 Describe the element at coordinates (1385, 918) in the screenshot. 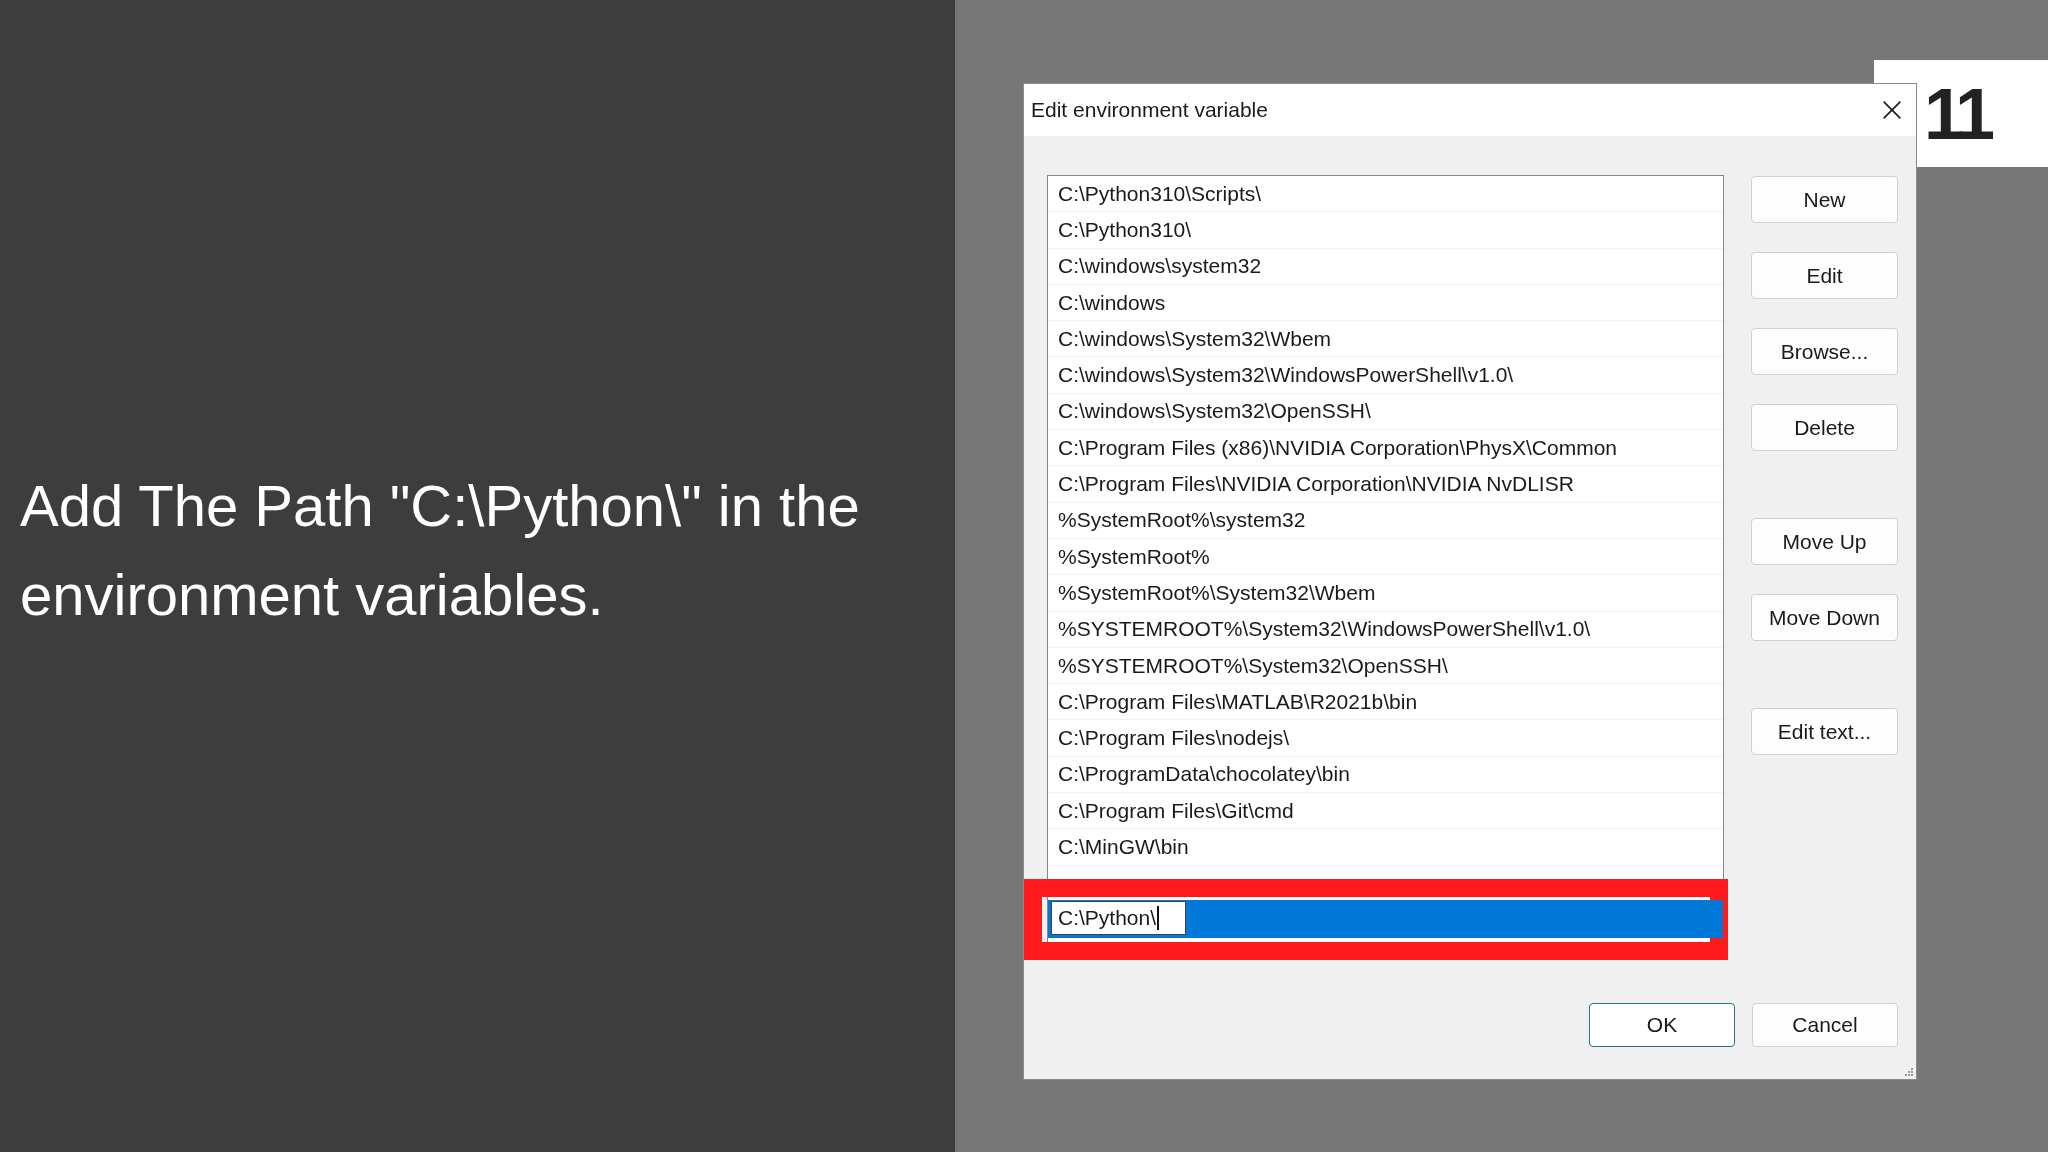

I see `path-list-item: C:\Python\` at that location.